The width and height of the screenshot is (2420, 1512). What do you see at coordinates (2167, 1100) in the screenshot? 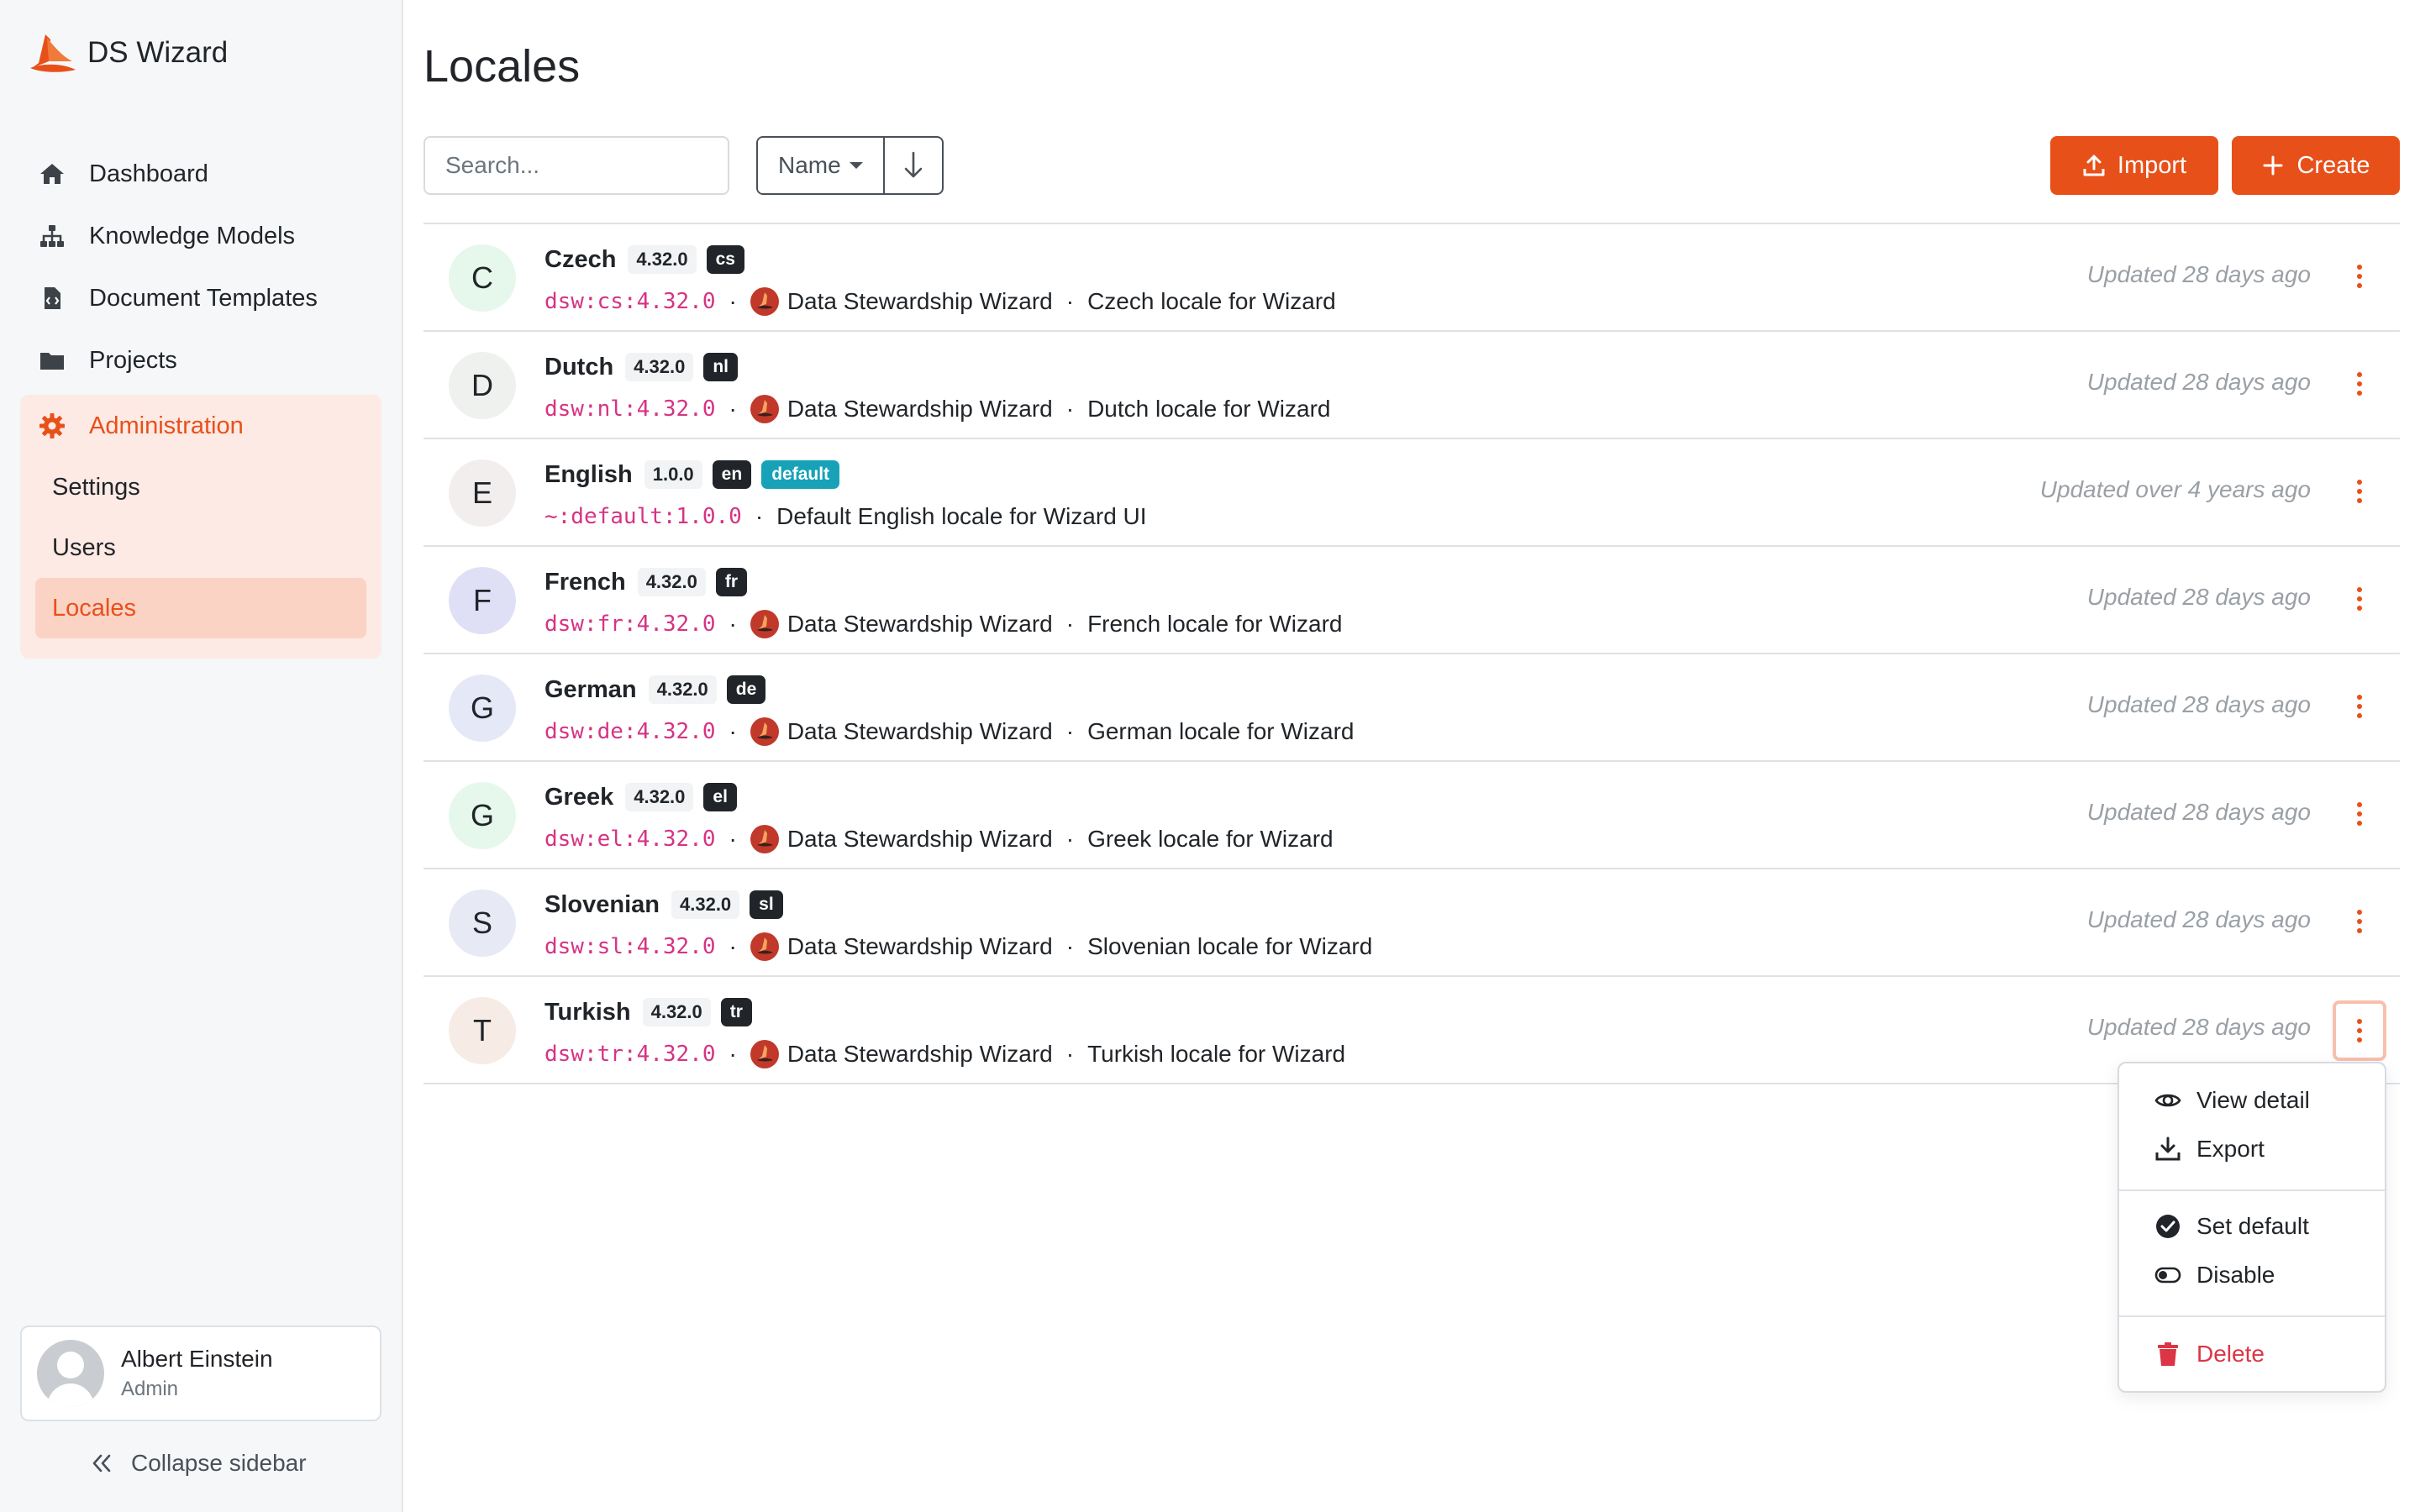
I see `eye-icon` at bounding box center [2167, 1100].